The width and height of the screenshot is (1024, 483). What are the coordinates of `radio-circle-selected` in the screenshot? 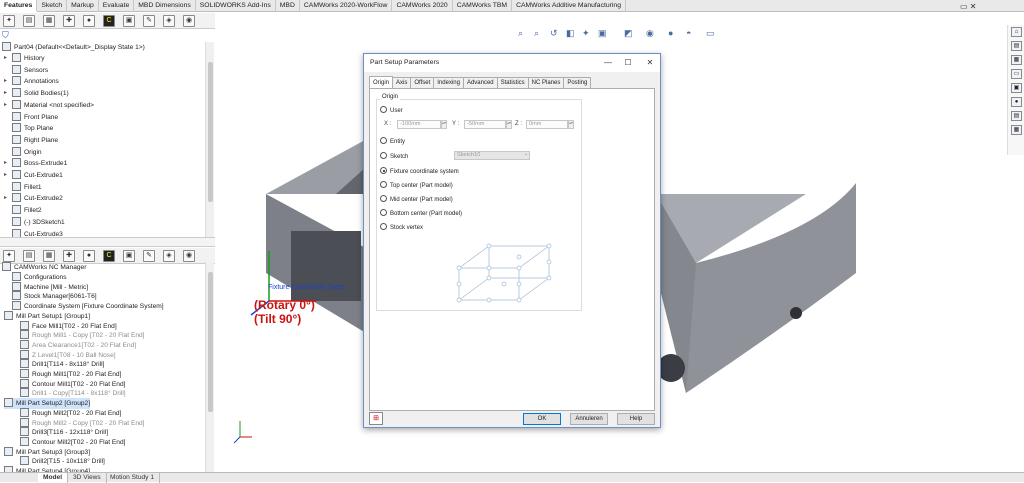 It's located at (383, 170).